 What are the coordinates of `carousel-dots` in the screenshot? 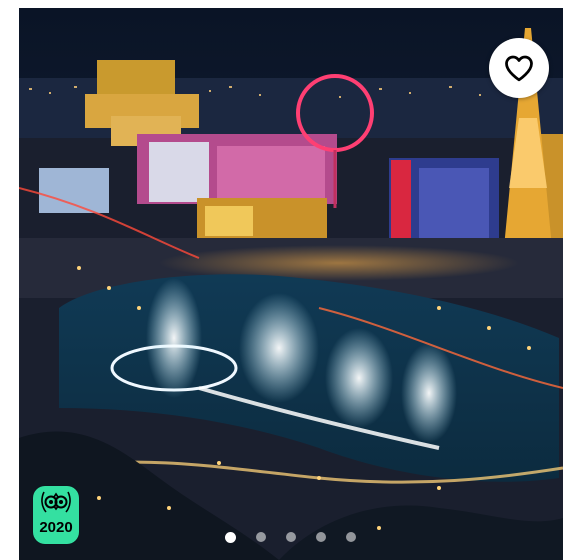 It's located at (290, 537).